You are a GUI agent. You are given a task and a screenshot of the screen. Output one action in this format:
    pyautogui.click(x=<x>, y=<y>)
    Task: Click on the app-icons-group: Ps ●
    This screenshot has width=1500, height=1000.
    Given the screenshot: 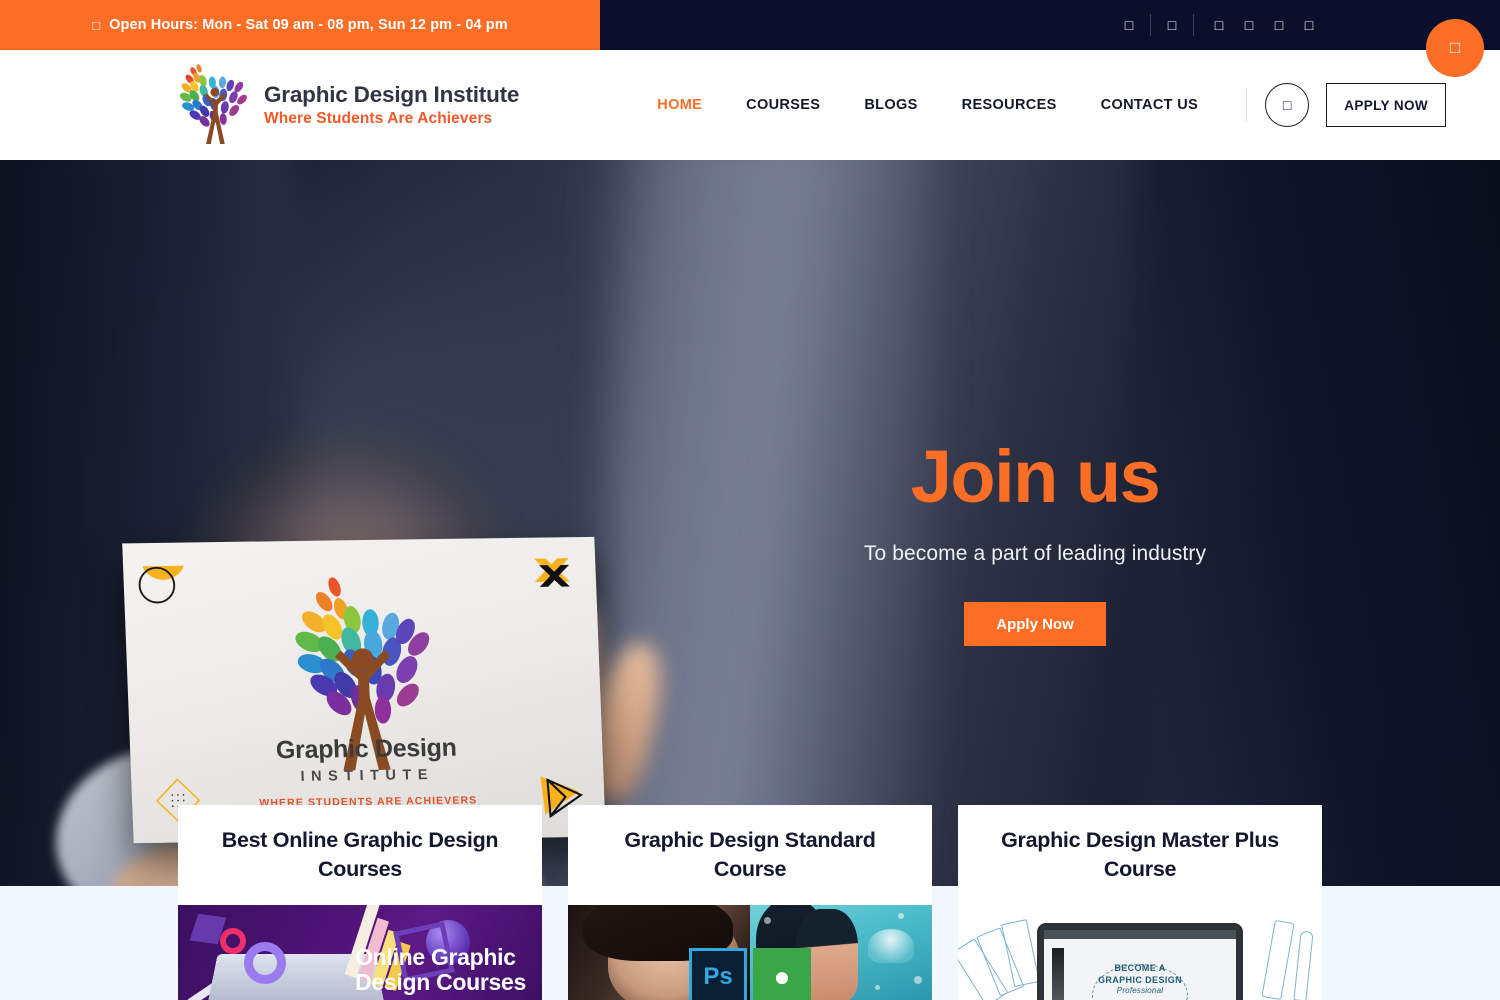 What is the action you would take?
    pyautogui.click(x=750, y=974)
    